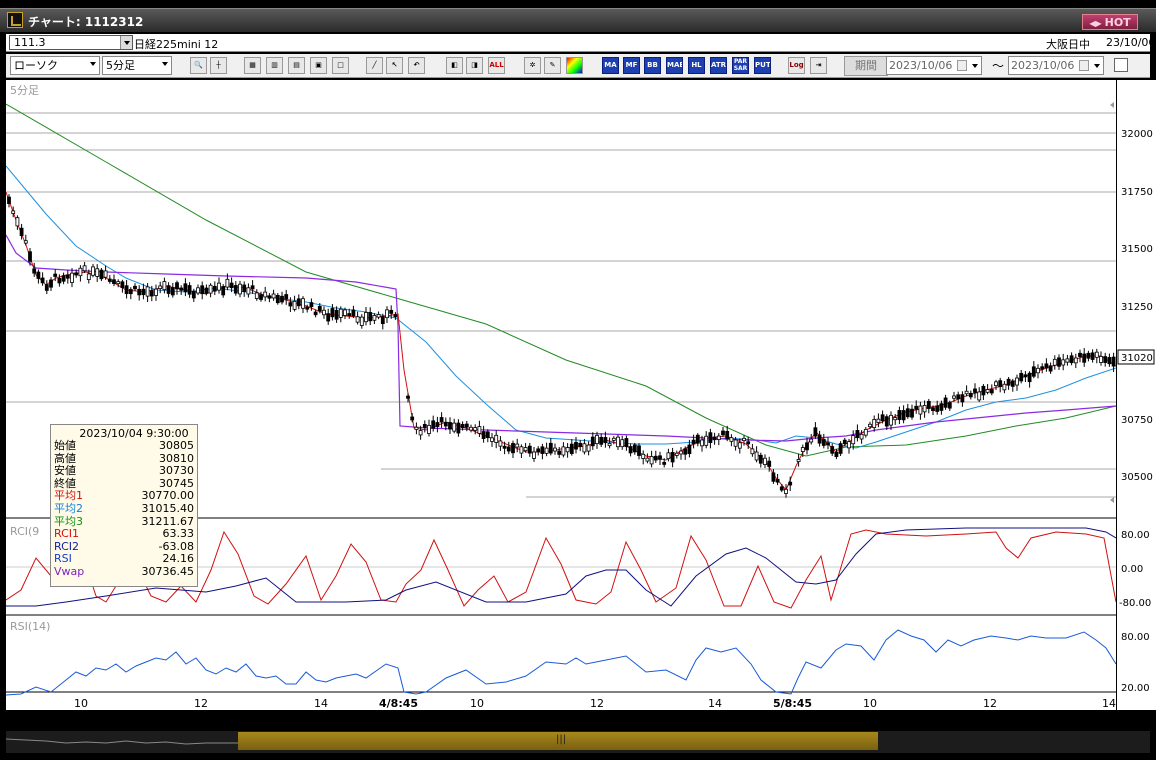 The width and height of the screenshot is (1156, 760). Describe the element at coordinates (274, 65) in the screenshot. I see `candle-settings-icon: ▥` at that location.